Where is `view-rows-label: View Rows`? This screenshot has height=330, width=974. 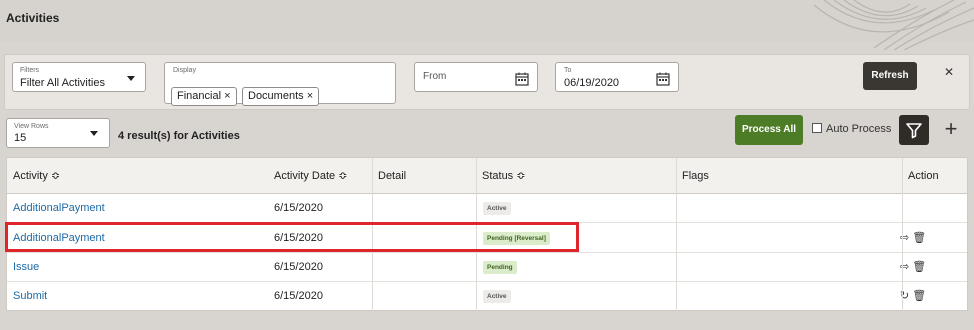
view-rows-label: View Rows is located at coordinates (31, 126).